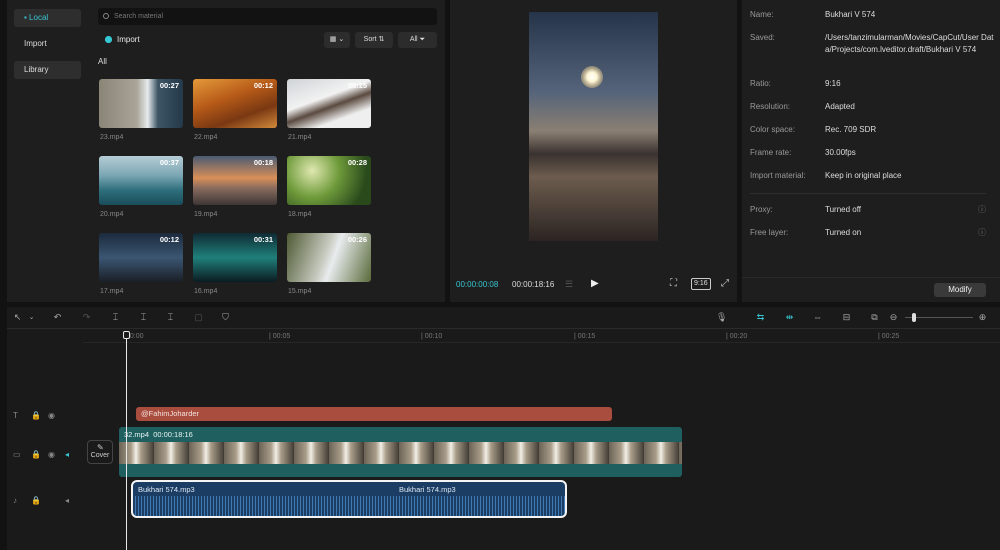 Image resolution: width=1000 pixels, height=550 pixels. I want to click on video-clip: 32.mp4 00:00:18:16, so click(400, 452).